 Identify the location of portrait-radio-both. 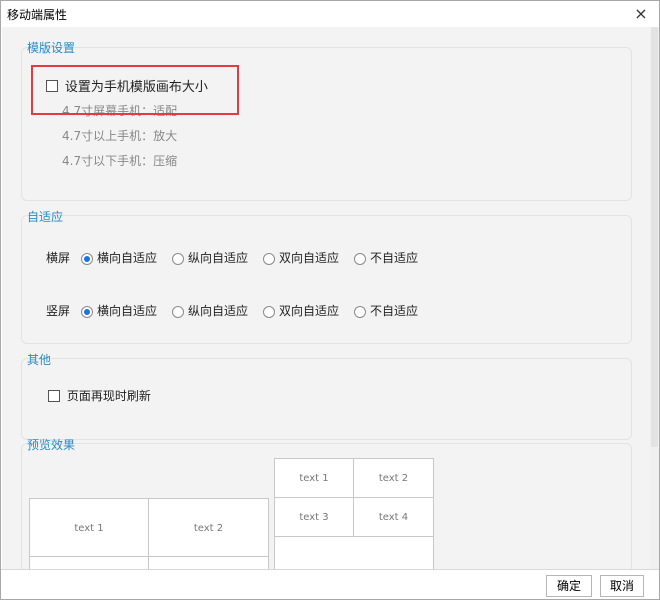
(269, 311).